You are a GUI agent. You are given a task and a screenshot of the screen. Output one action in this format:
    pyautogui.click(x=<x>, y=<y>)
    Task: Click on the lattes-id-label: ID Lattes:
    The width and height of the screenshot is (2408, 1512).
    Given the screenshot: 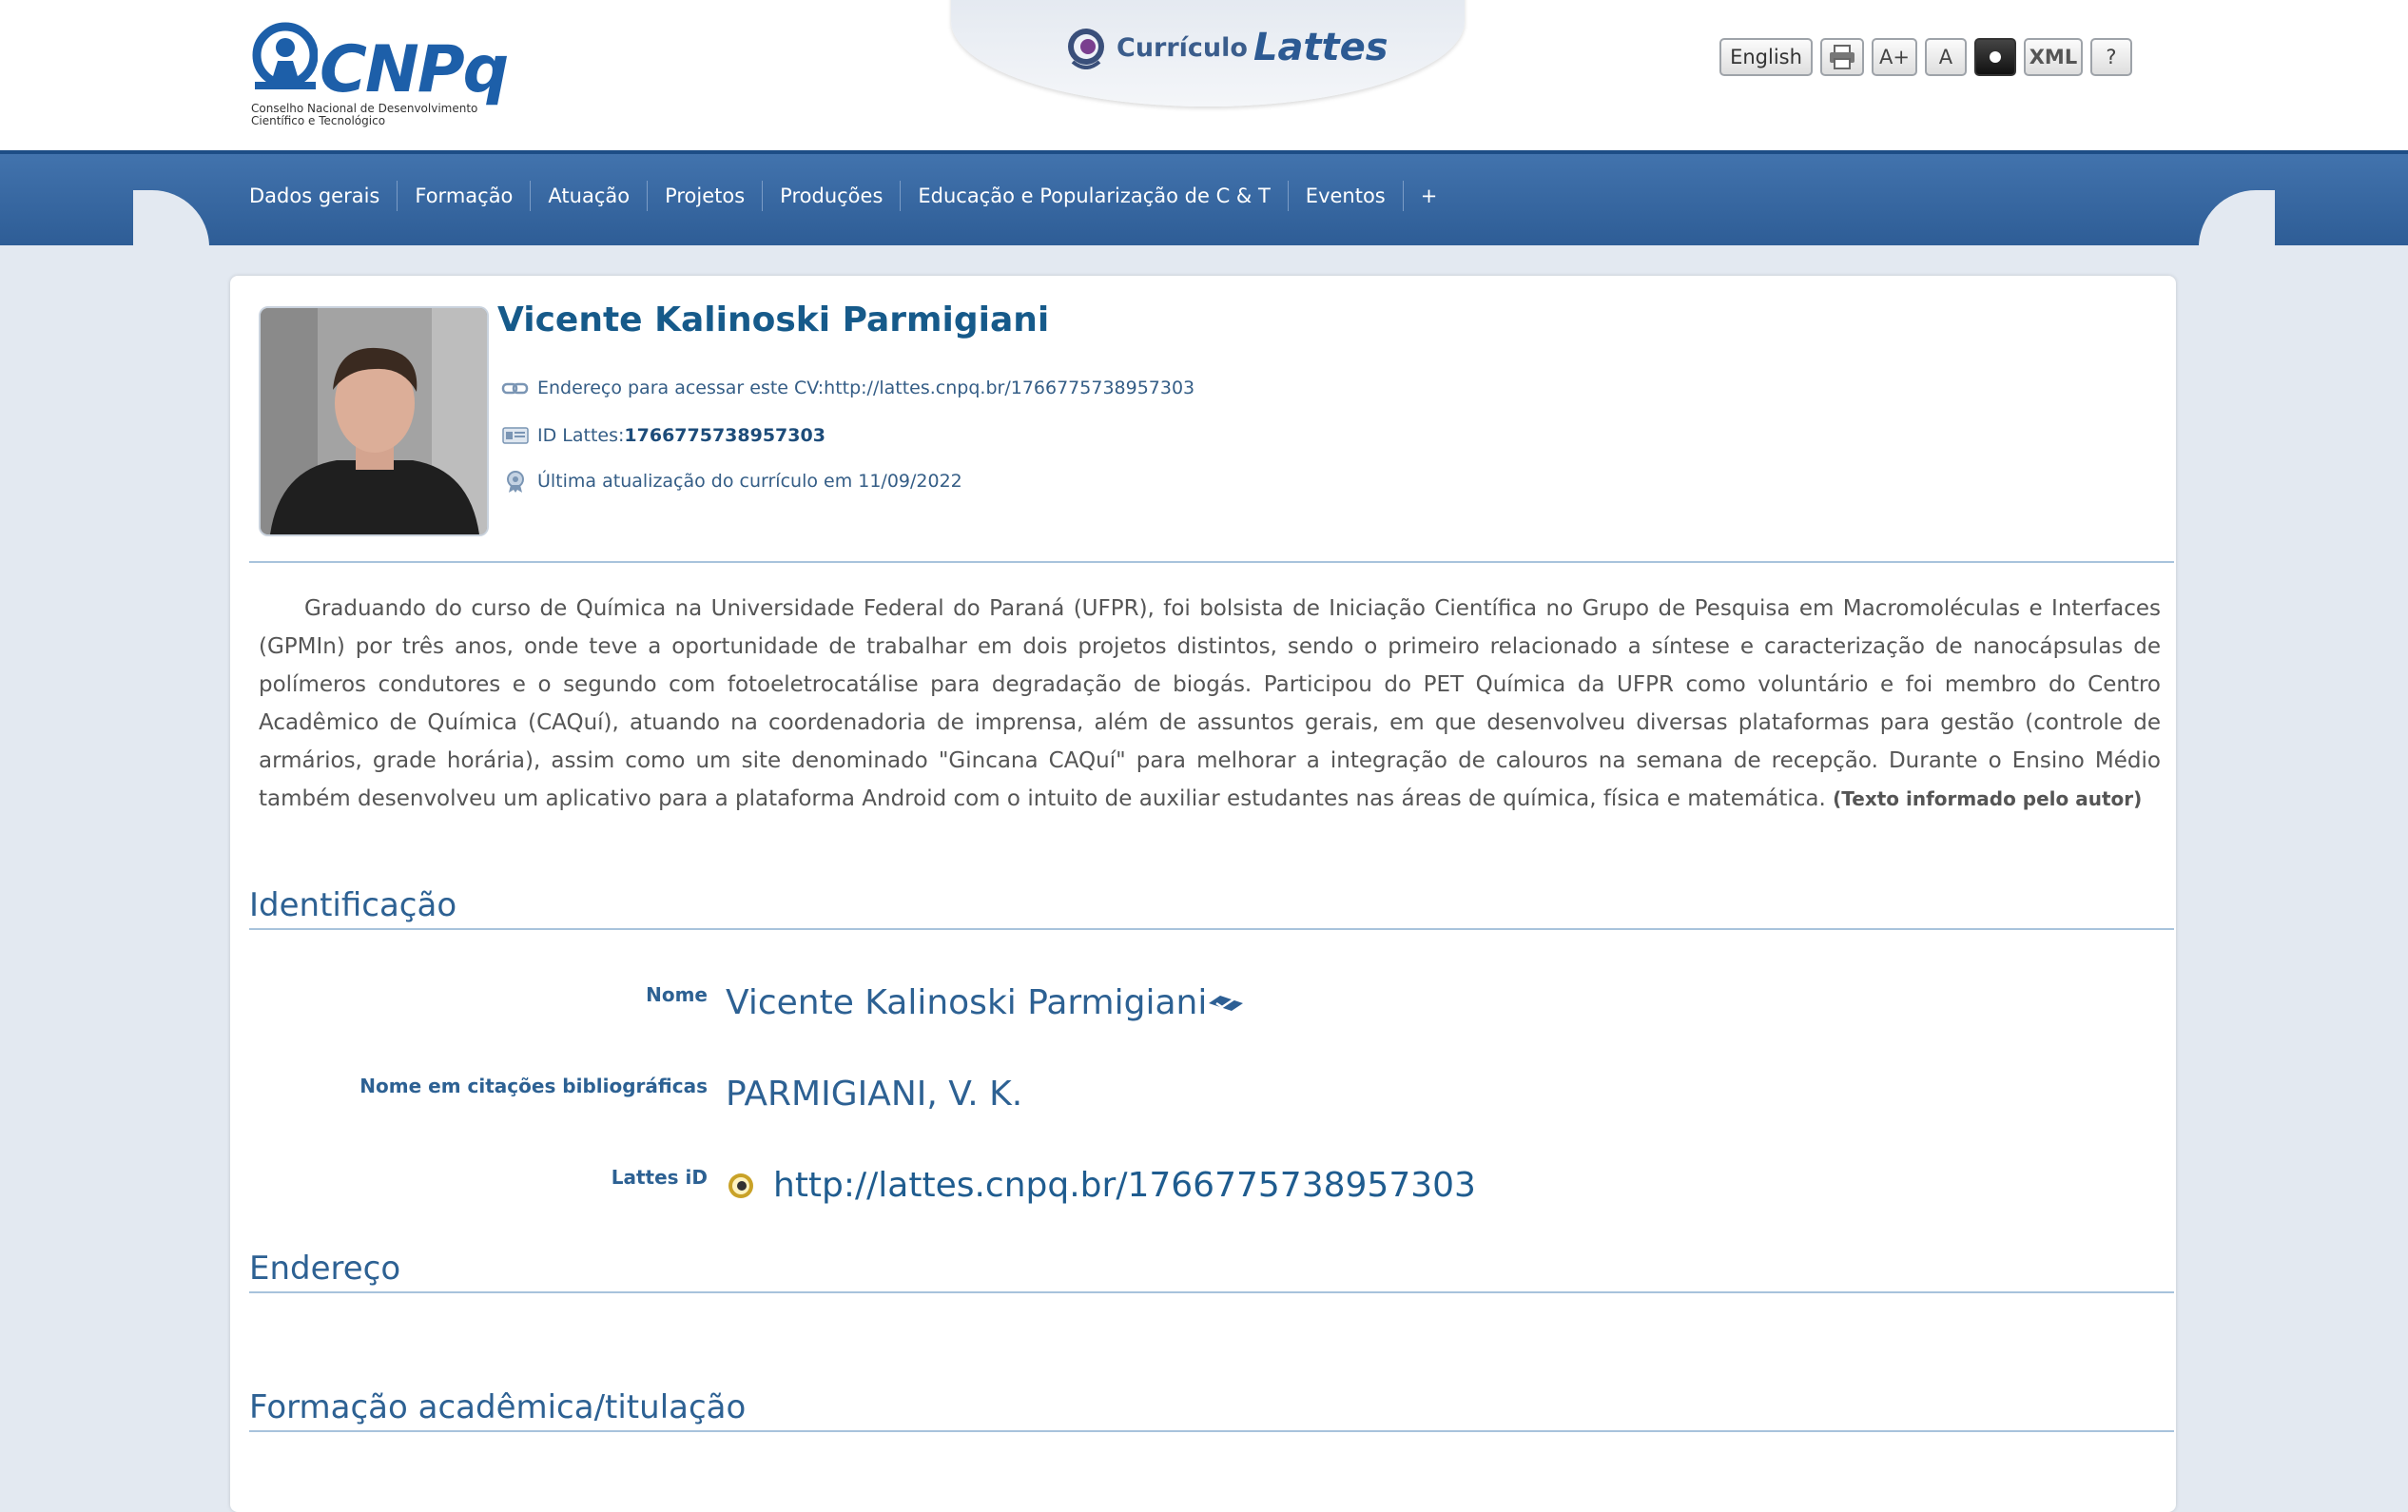 What is the action you would take?
    pyautogui.click(x=581, y=436)
    